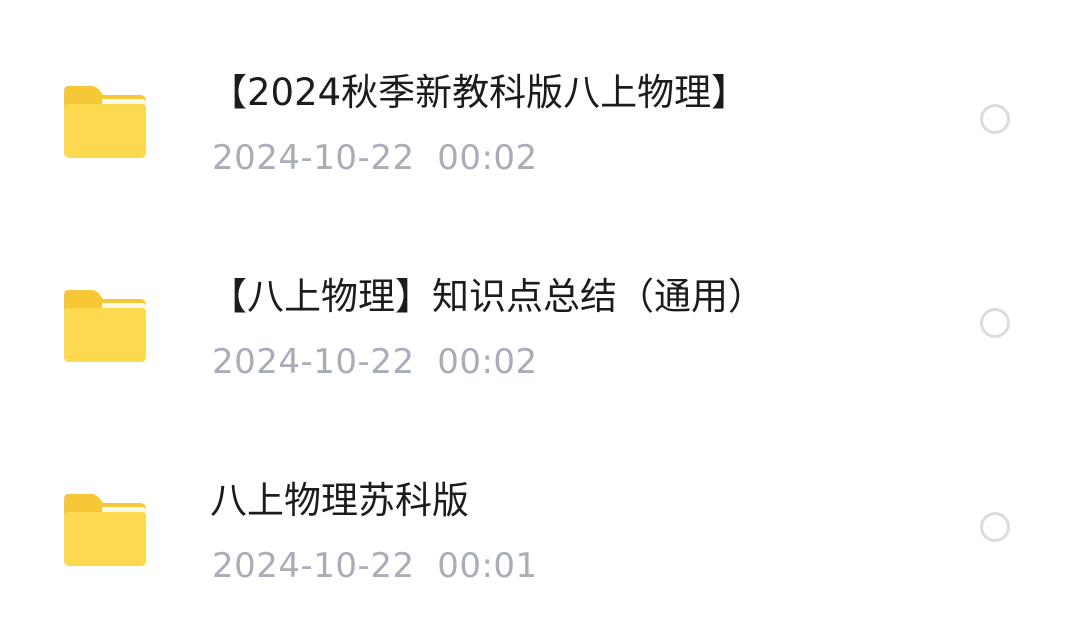  I want to click on file-name: 【八上物理】知识点总结（通用）, so click(487, 296).